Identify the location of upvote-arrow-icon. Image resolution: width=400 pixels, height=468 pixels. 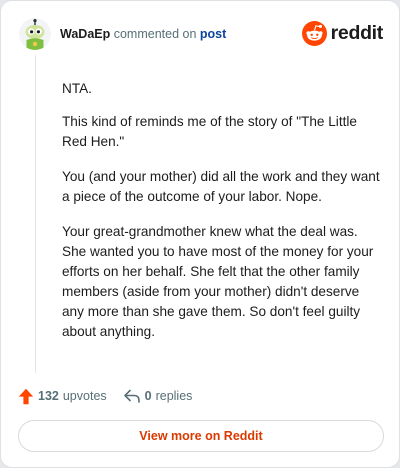
(26, 396).